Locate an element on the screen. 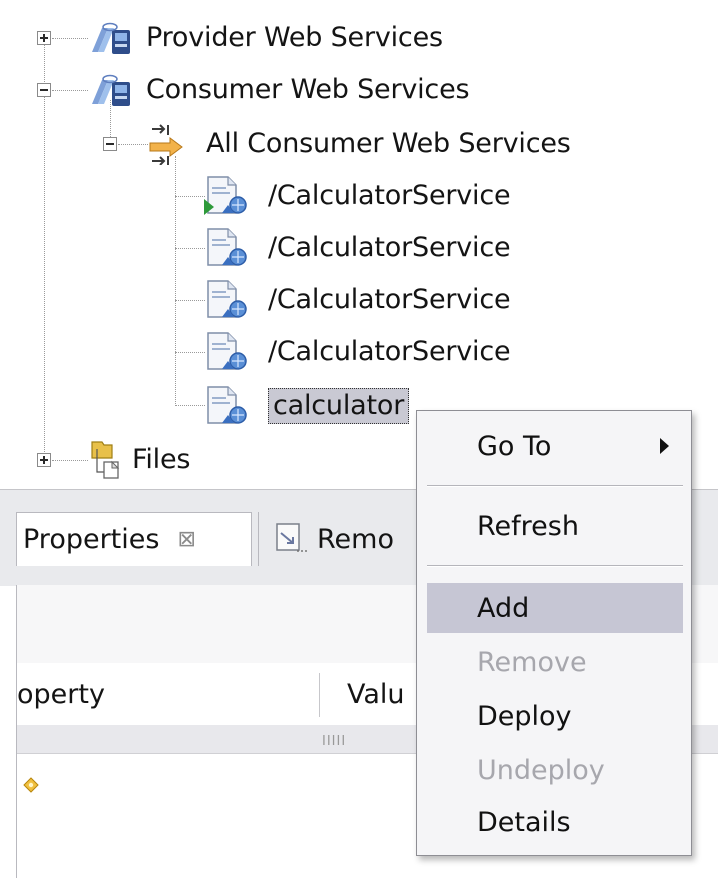  tree-node-label-selected: calculator is located at coordinates (339, 406).